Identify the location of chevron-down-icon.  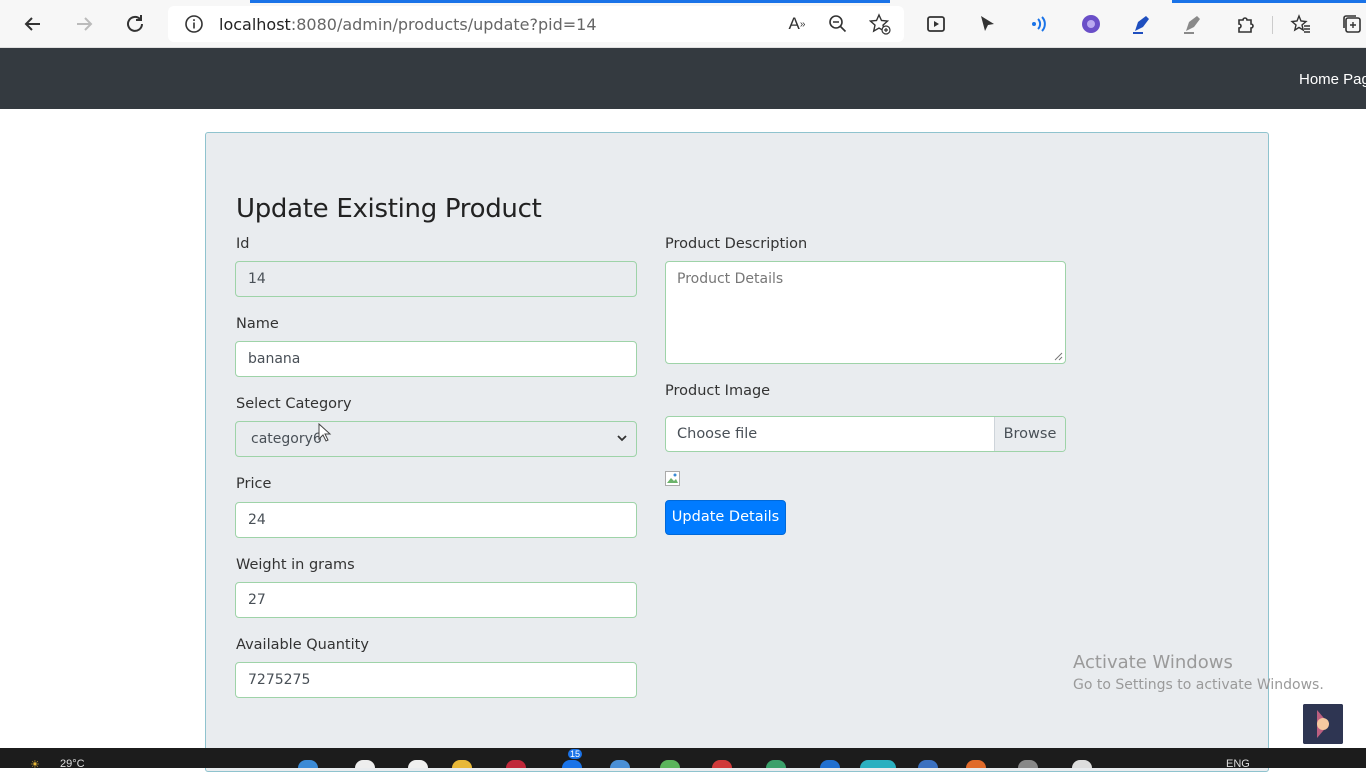
(622, 438).